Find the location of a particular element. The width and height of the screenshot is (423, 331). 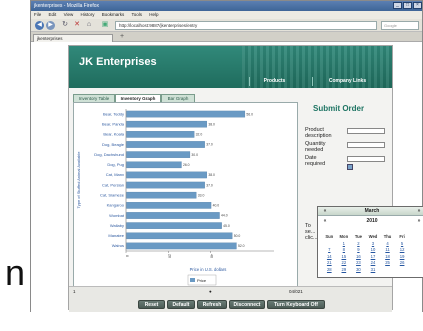

tab-products: Products is located at coordinates (274, 81).